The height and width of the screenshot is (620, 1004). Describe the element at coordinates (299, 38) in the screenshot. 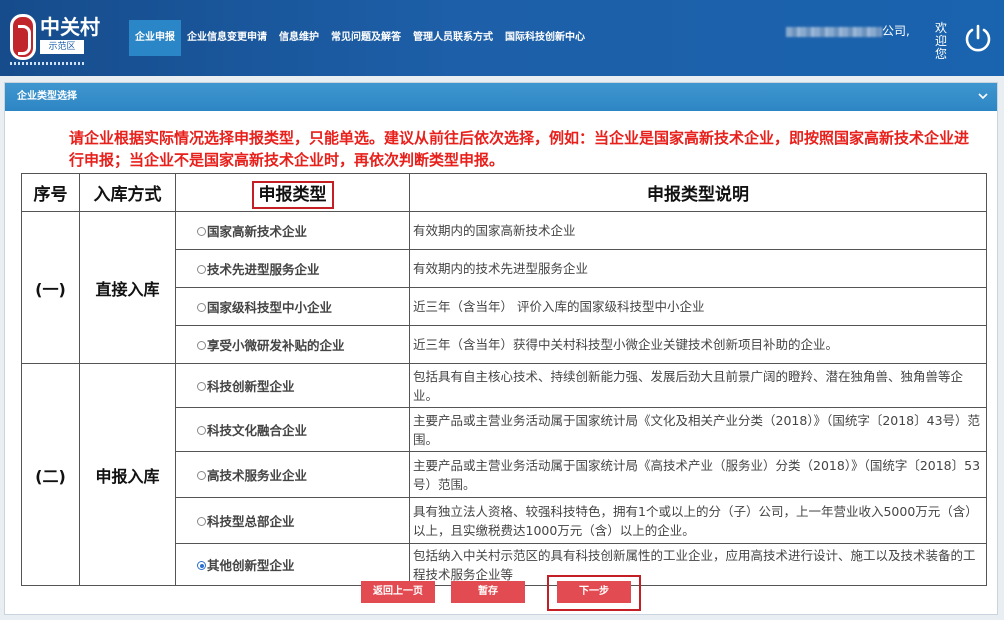

I see `nav-info-maintenance: 信息维护` at that location.